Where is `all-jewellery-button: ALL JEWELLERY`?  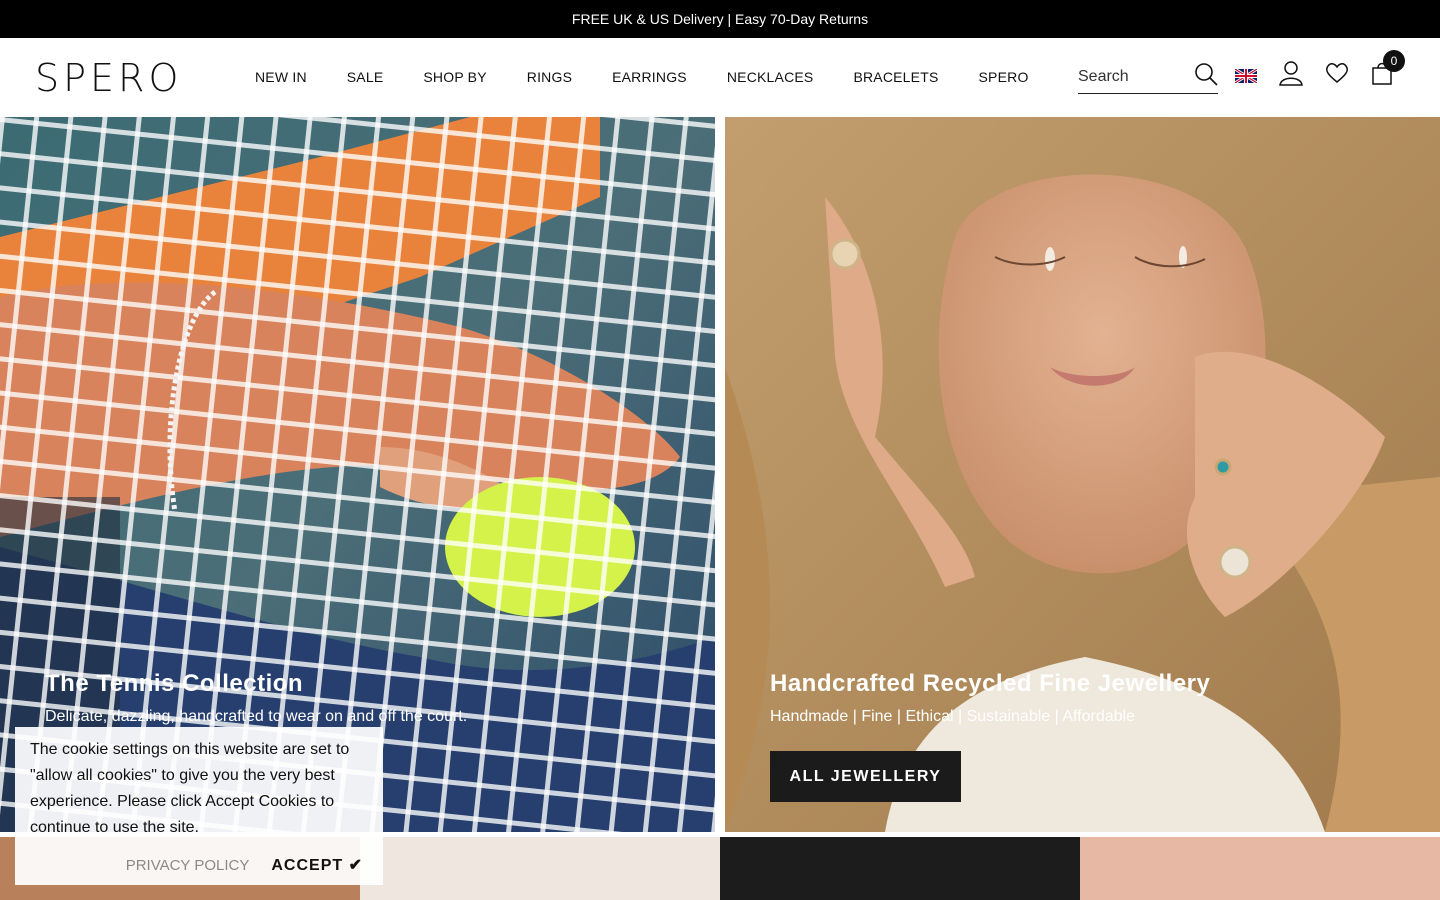 all-jewellery-button: ALL JEWELLERY is located at coordinates (865, 776).